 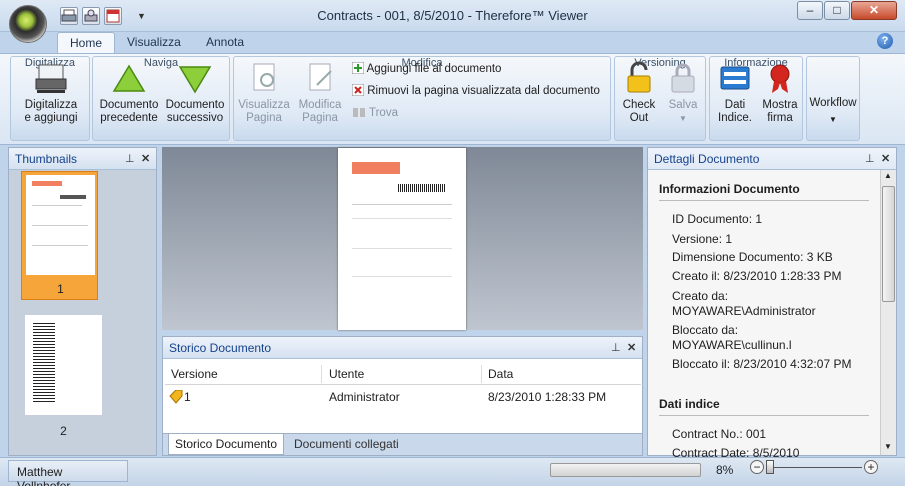 I want to click on zoom-in-button: +, so click(x=871, y=467).